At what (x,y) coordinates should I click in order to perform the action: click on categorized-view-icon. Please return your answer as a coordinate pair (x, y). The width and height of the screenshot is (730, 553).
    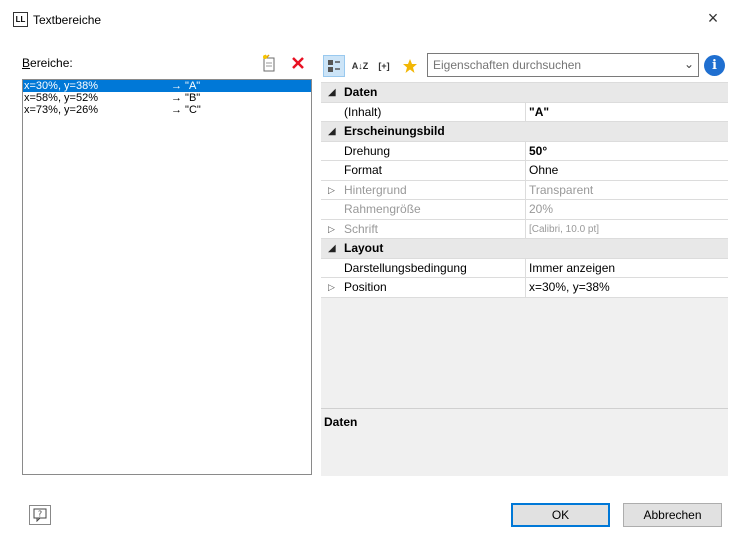
    Looking at the image, I should click on (334, 66).